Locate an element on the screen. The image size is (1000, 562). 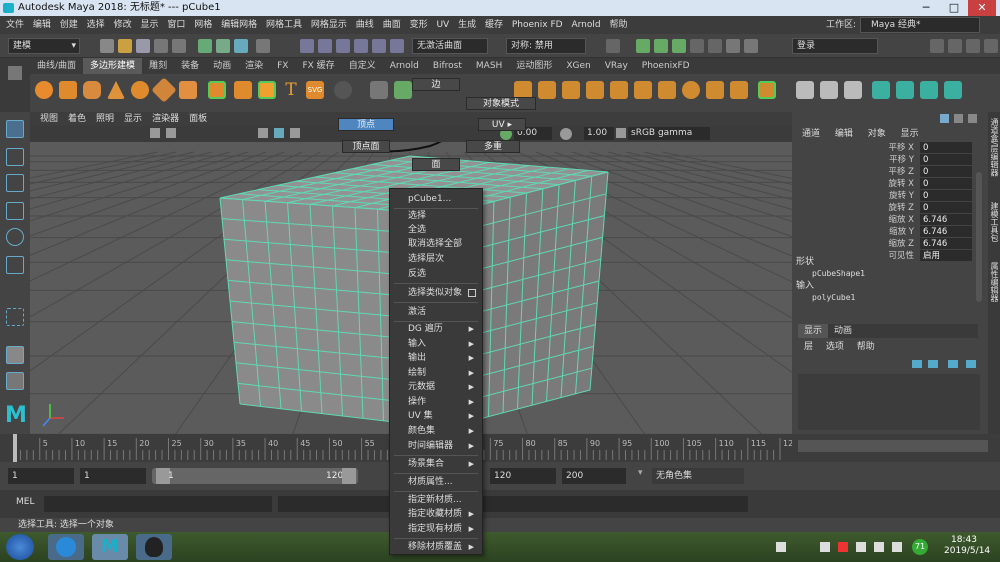
menu-mesh: 网格 is located at coordinates (203, 25).